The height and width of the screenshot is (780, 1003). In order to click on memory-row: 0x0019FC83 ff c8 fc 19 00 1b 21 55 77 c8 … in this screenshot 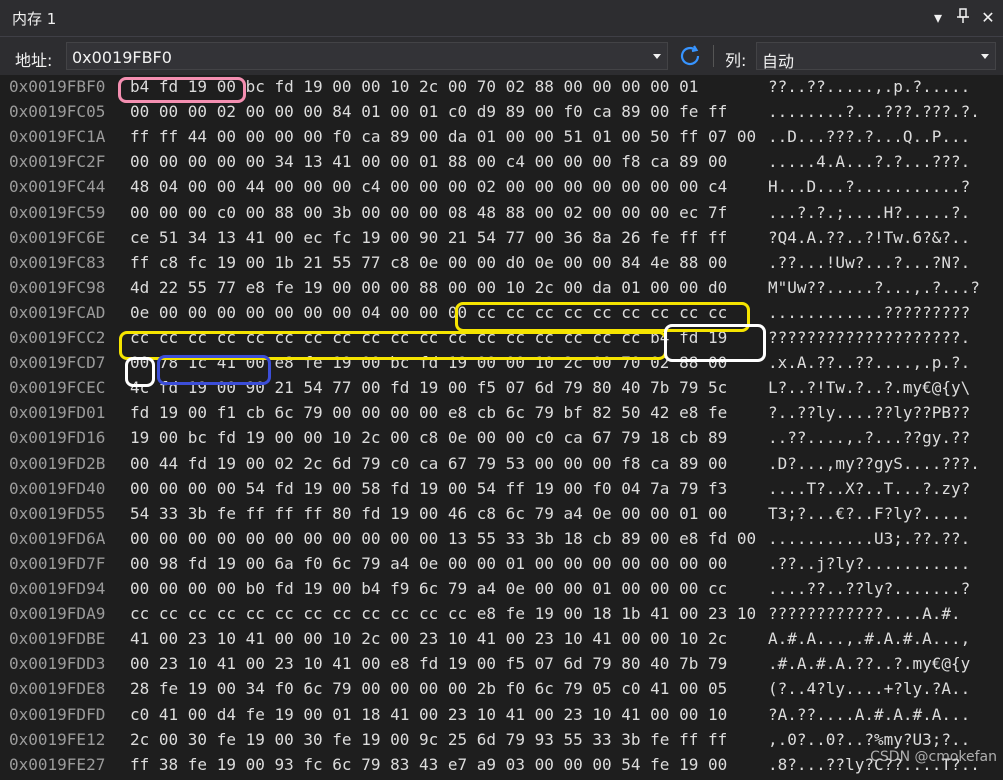, I will do `click(501, 265)`.